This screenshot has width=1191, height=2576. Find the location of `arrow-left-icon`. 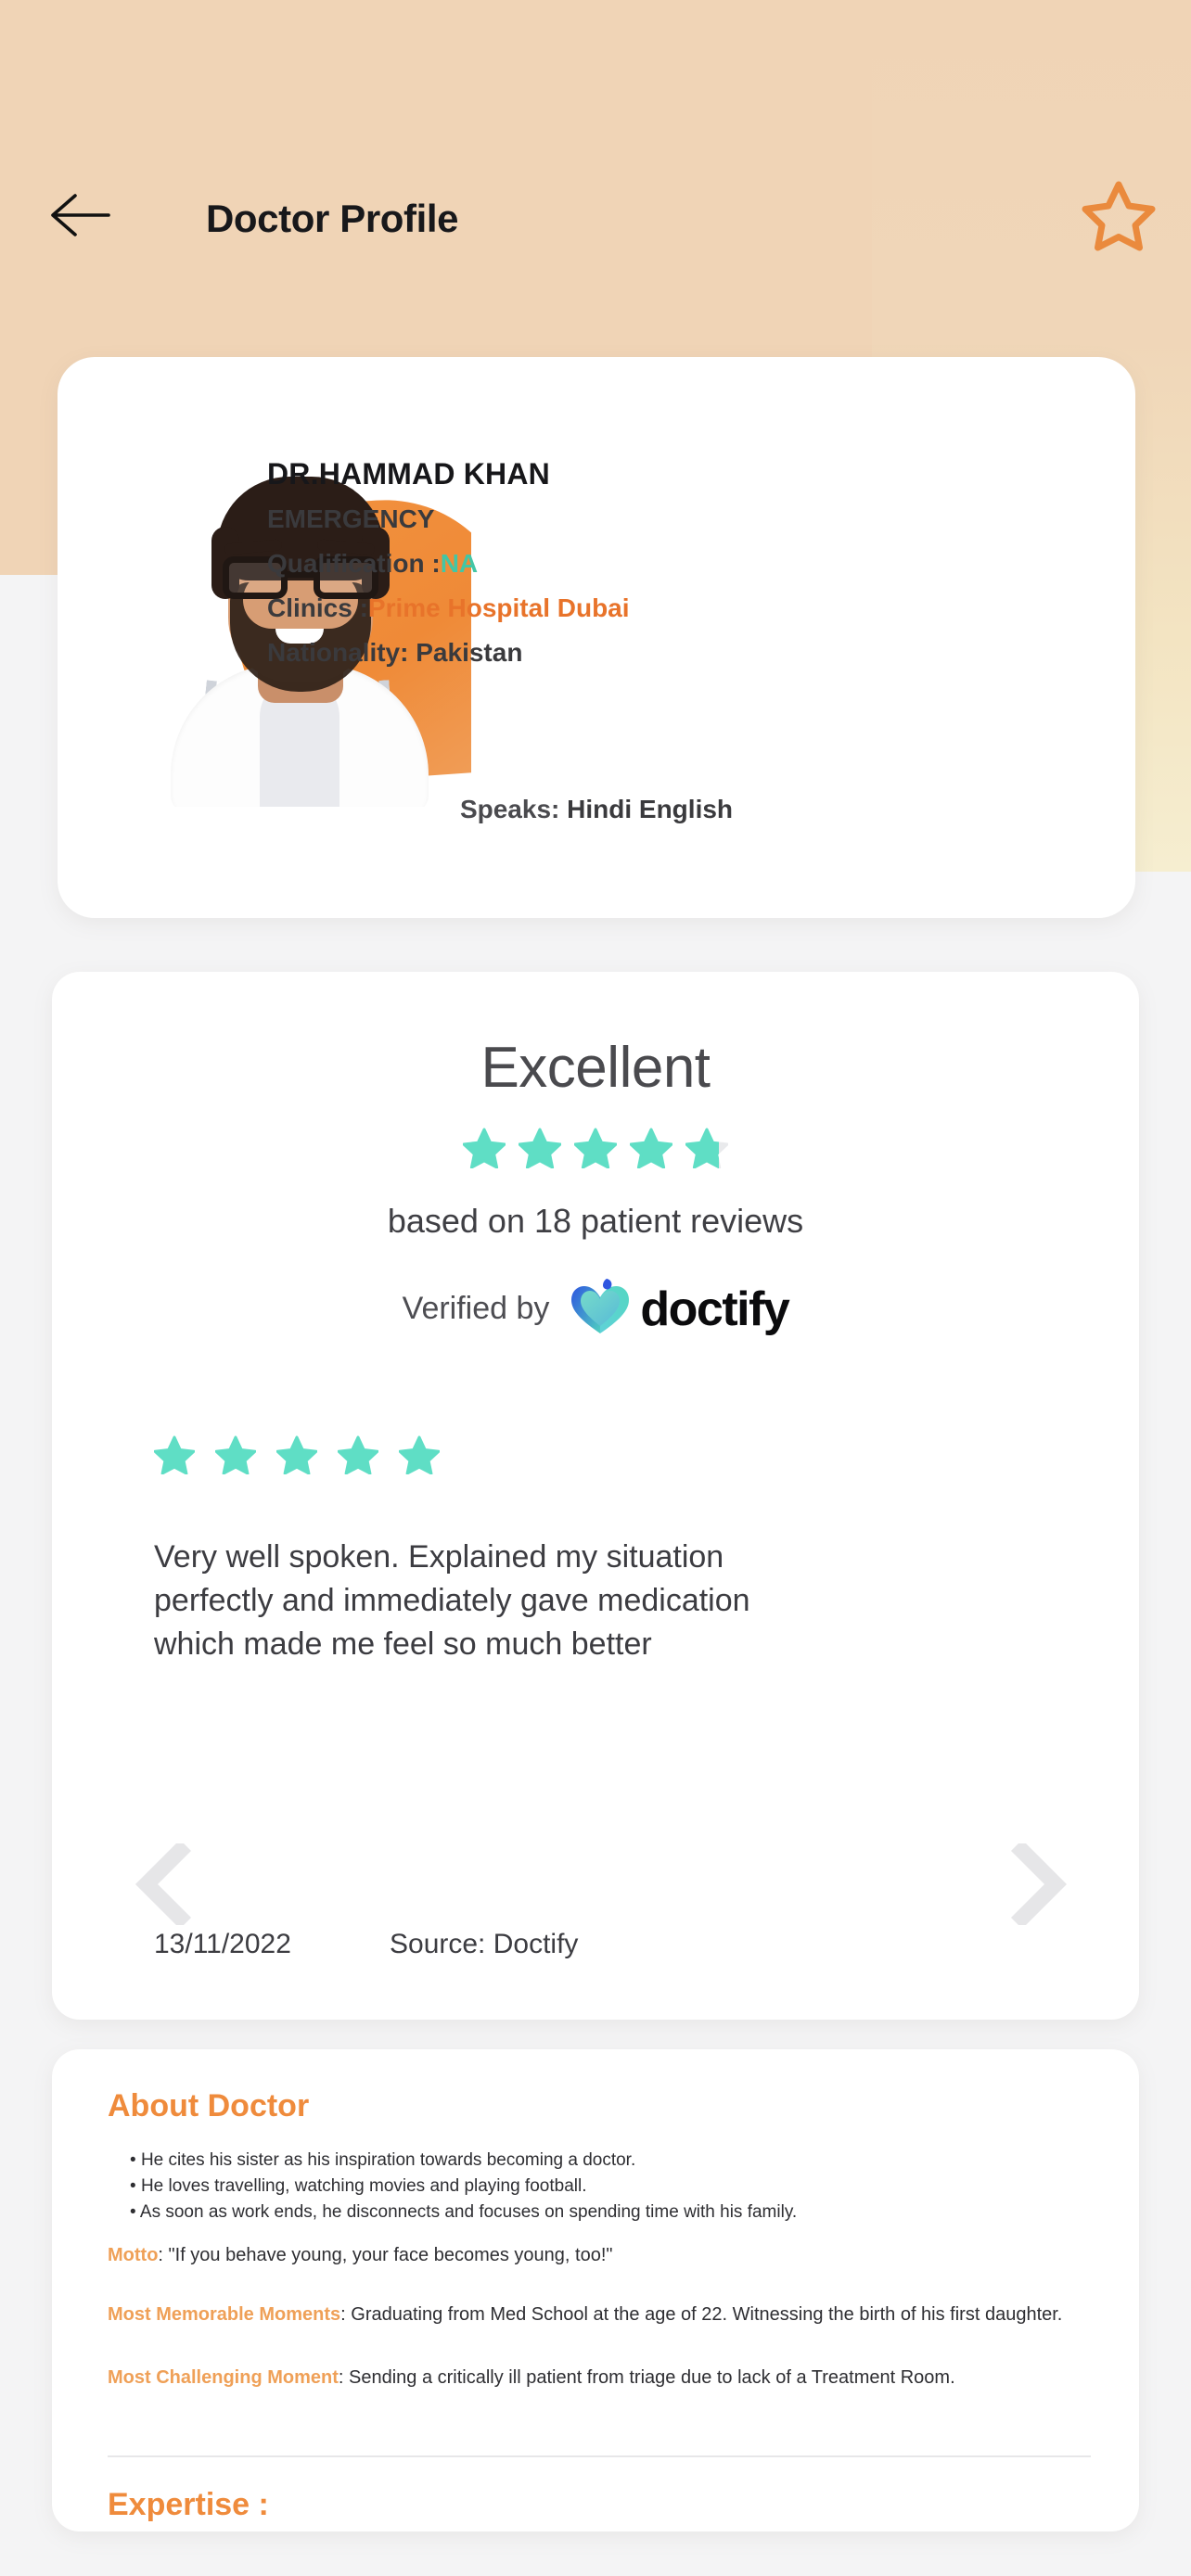

arrow-left-icon is located at coordinates (79, 217).